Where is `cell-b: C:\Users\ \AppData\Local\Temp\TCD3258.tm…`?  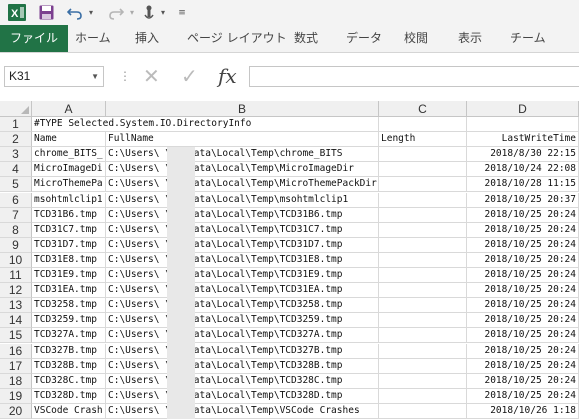
cell-b: C:\Users\ \AppData\Local\Temp\TCD3258.tm… is located at coordinates (242, 305).